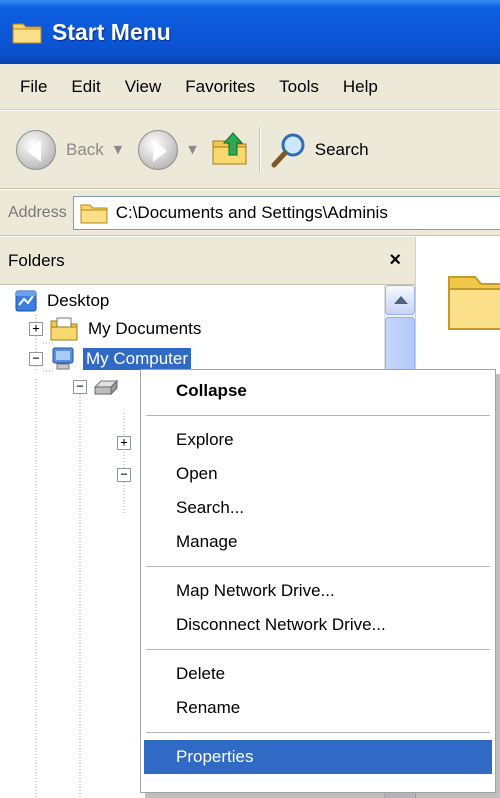 The height and width of the screenshot is (798, 500). What do you see at coordinates (318, 474) in the screenshot?
I see `menu-item-open: Open` at bounding box center [318, 474].